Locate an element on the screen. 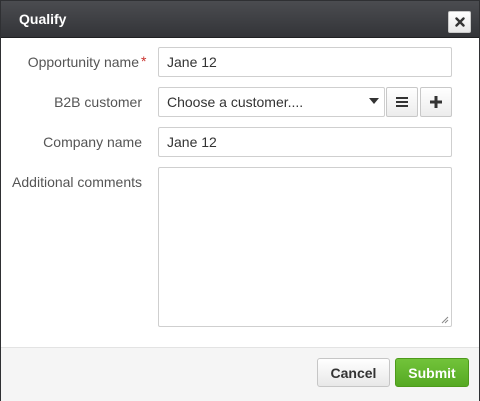 Image resolution: width=480 pixels, height=401 pixels. opportunity-name-label: Opportunity name is located at coordinates (83, 62).